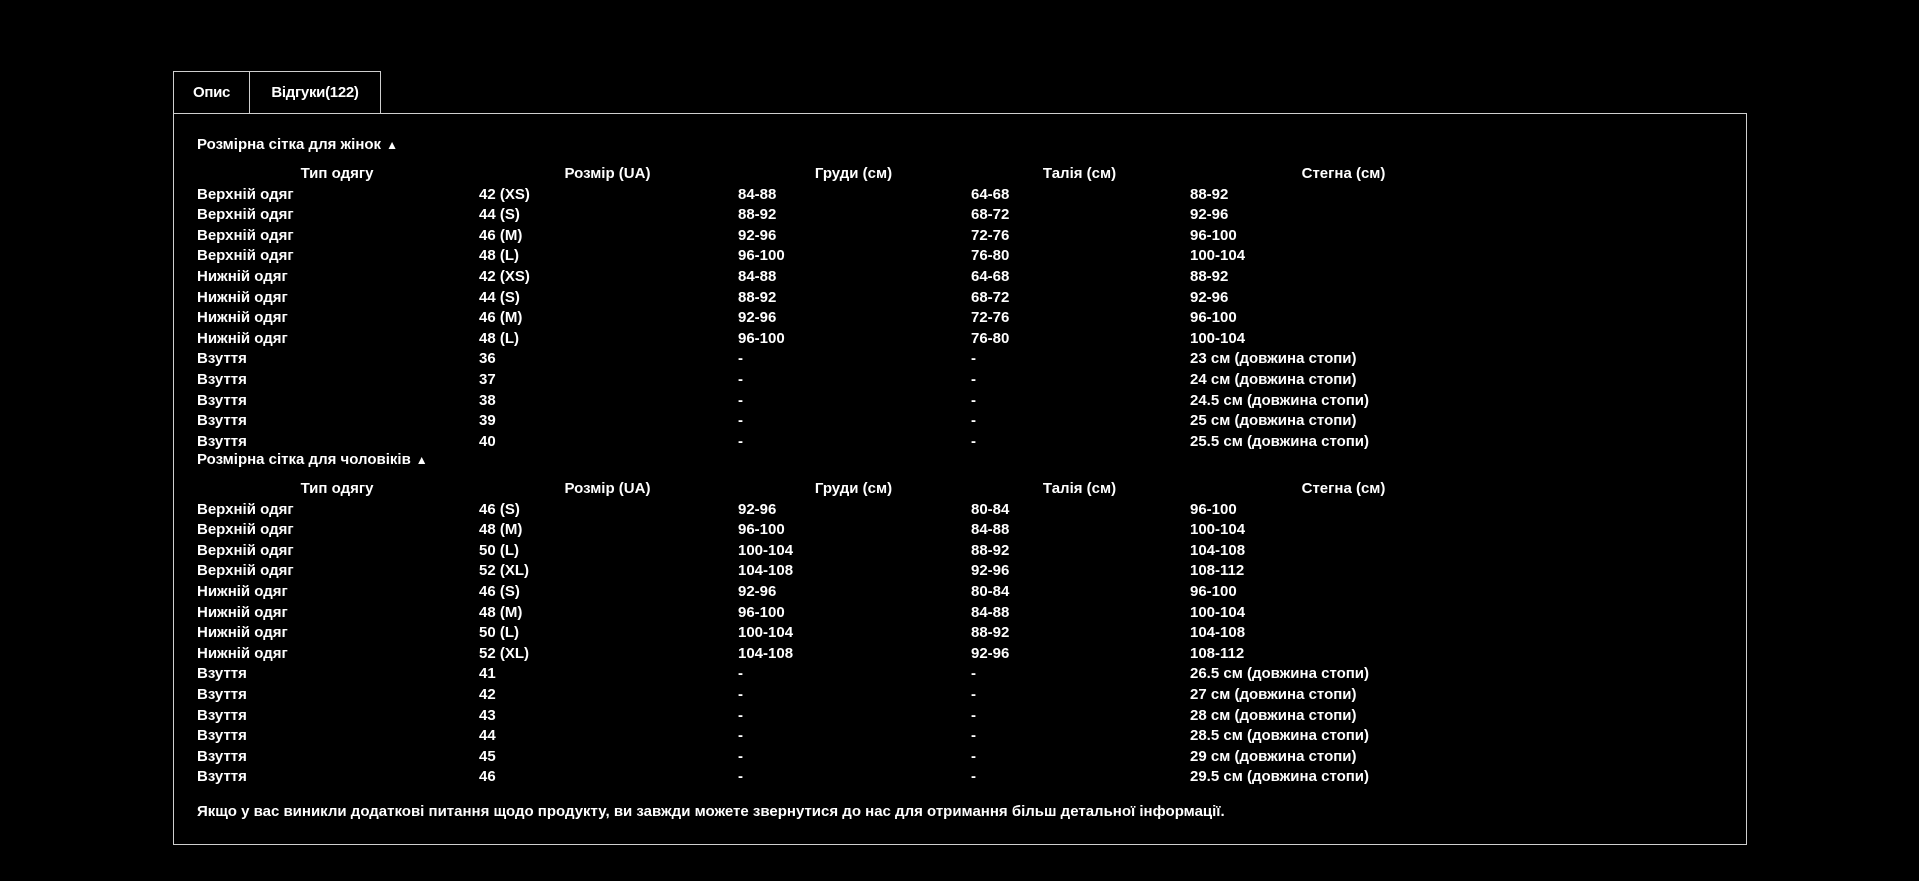 Image resolution: width=1919 pixels, height=881 pixels. What do you see at coordinates (1280, 400) in the screenshot?
I see `cell-hips: 24.5 см (довжина стопи)` at bounding box center [1280, 400].